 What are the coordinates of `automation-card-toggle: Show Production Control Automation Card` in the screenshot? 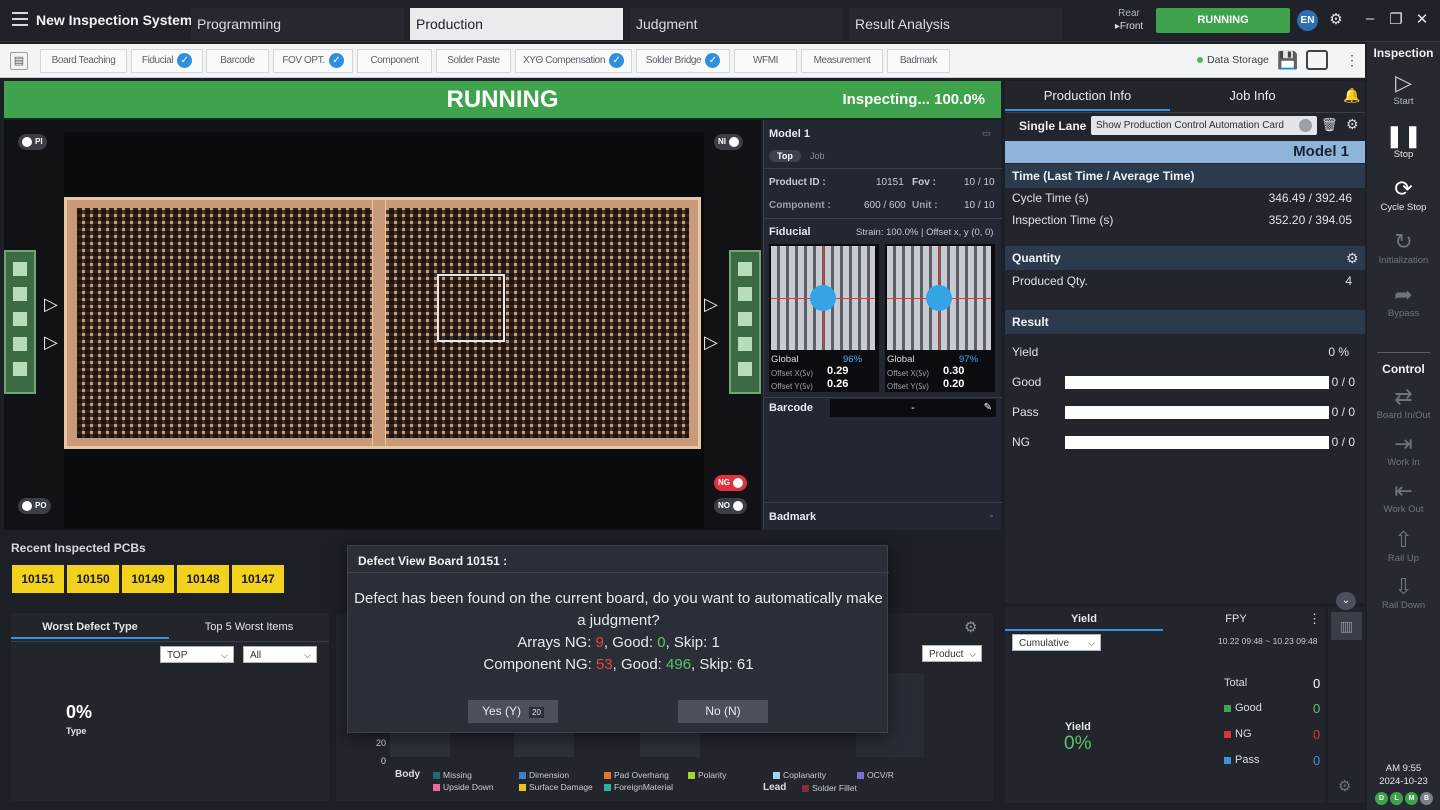 It's located at (1204, 125).